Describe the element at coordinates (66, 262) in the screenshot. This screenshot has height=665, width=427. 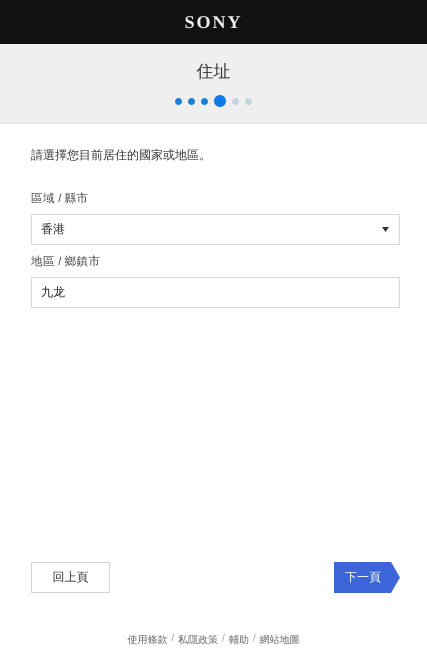
I see `field-label: 地區 / 鄉鎮市` at that location.